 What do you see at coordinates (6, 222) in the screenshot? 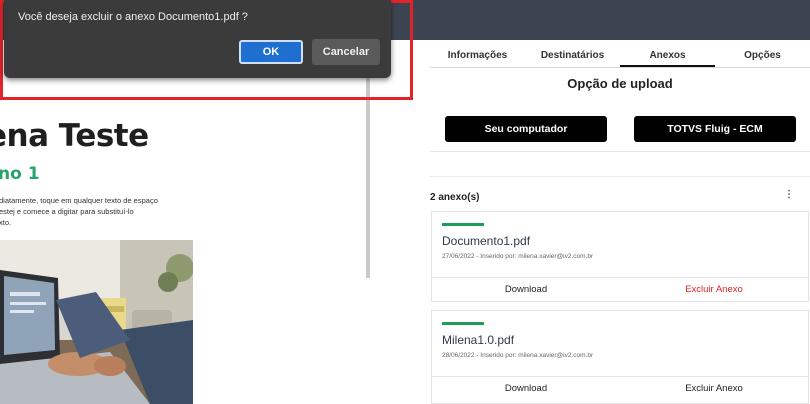
I see `document-body-line: xto.` at bounding box center [6, 222].